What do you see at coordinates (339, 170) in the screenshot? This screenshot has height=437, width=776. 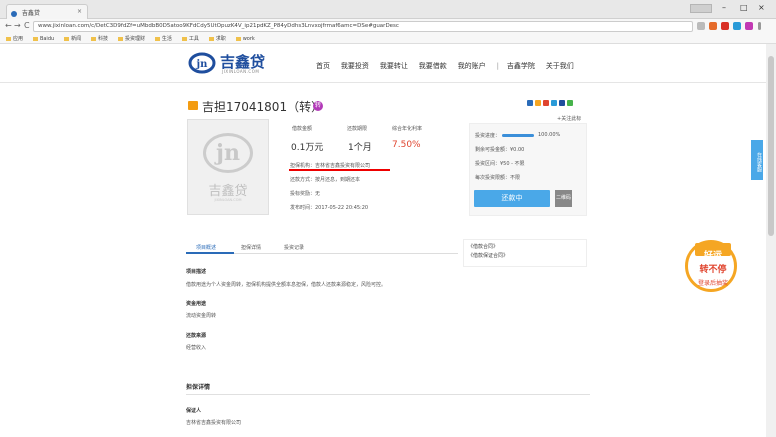 I see `annotation-underline` at bounding box center [339, 170].